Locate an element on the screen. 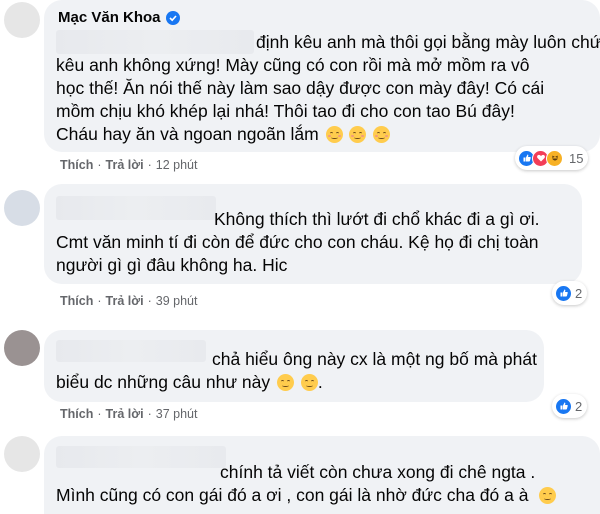 Image resolution: width=600 pixels, height=514 pixels. haha-icon is located at coordinates (554, 158).